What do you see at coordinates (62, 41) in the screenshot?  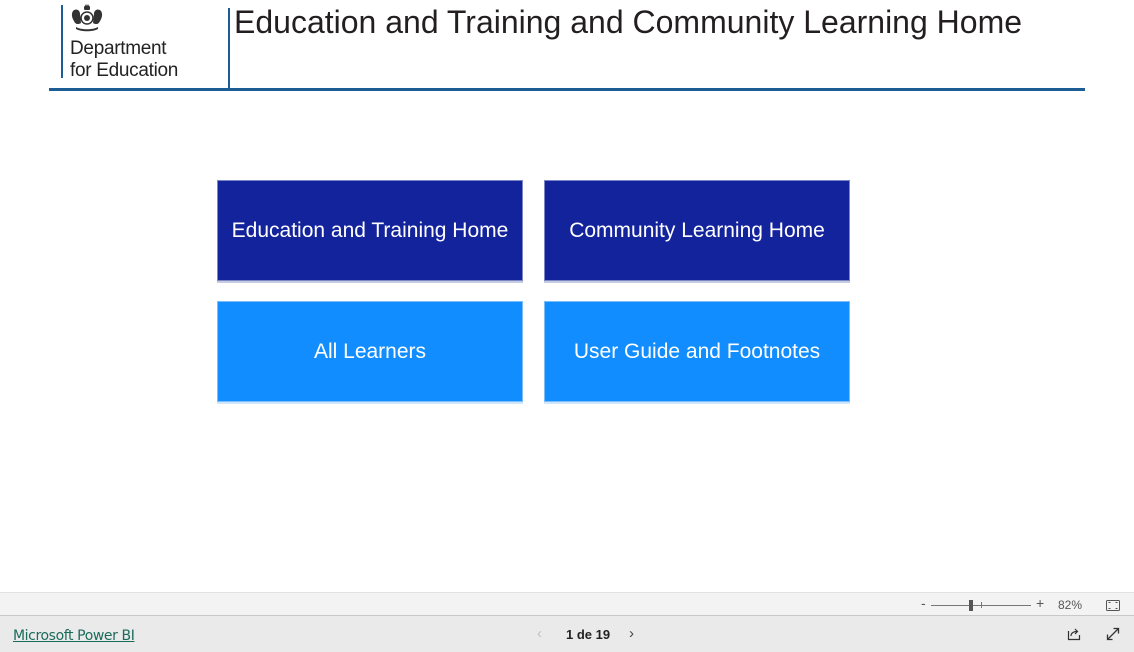 I see `logo-divider` at bounding box center [62, 41].